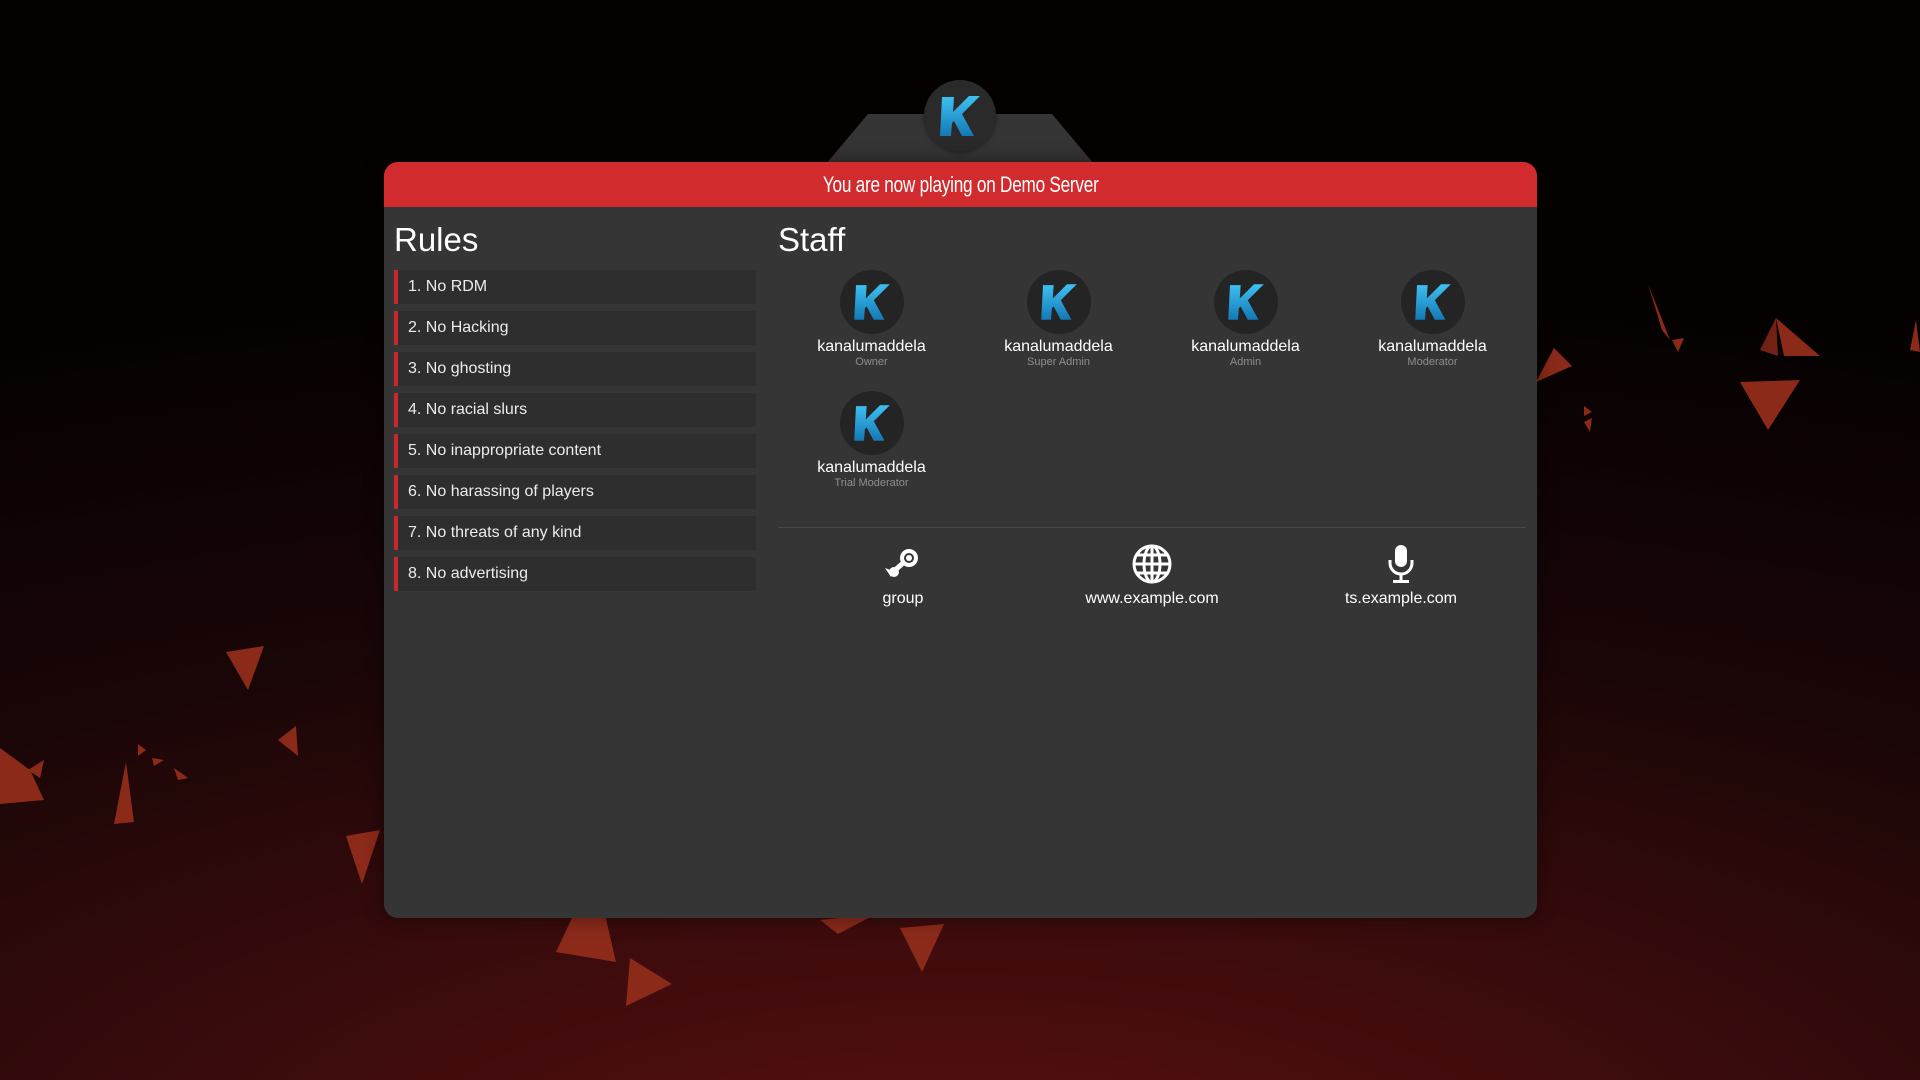 Image resolution: width=1920 pixels, height=1080 pixels. What do you see at coordinates (575, 533) in the screenshot?
I see `rule-item: 7. No threats of any kind` at bounding box center [575, 533].